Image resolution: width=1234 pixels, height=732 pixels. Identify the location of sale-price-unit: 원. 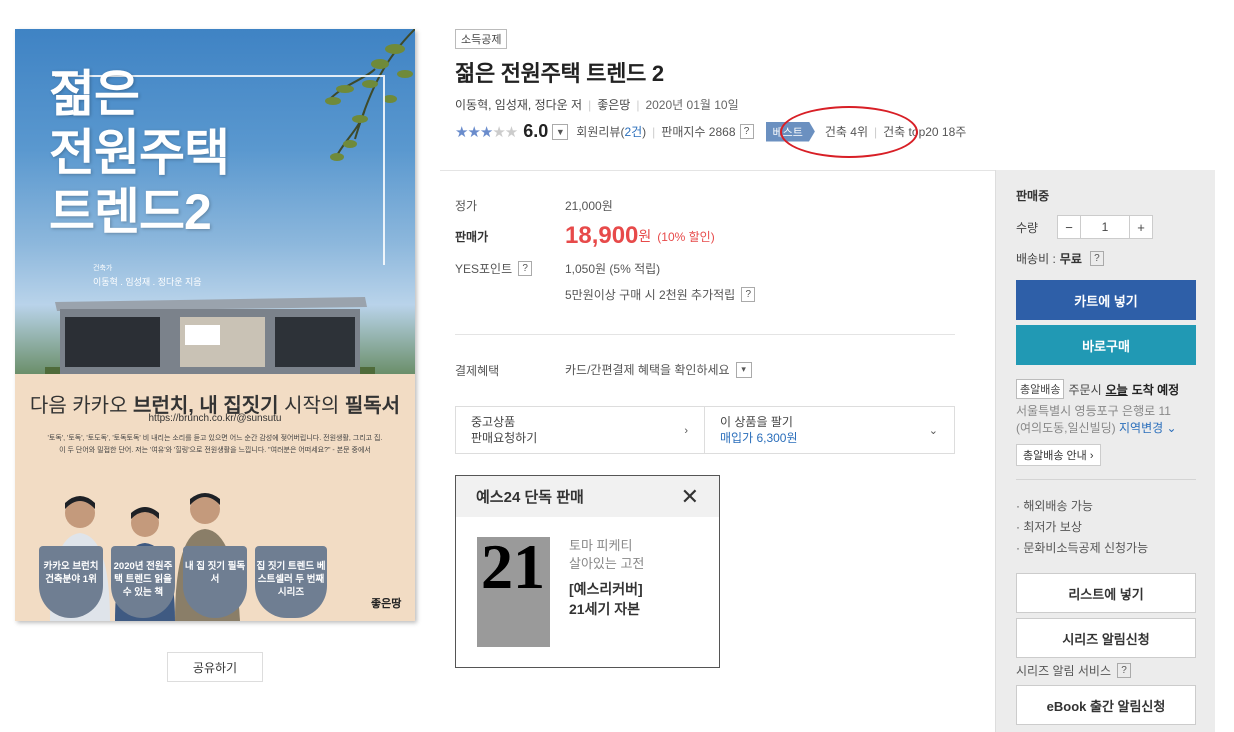
(645, 236).